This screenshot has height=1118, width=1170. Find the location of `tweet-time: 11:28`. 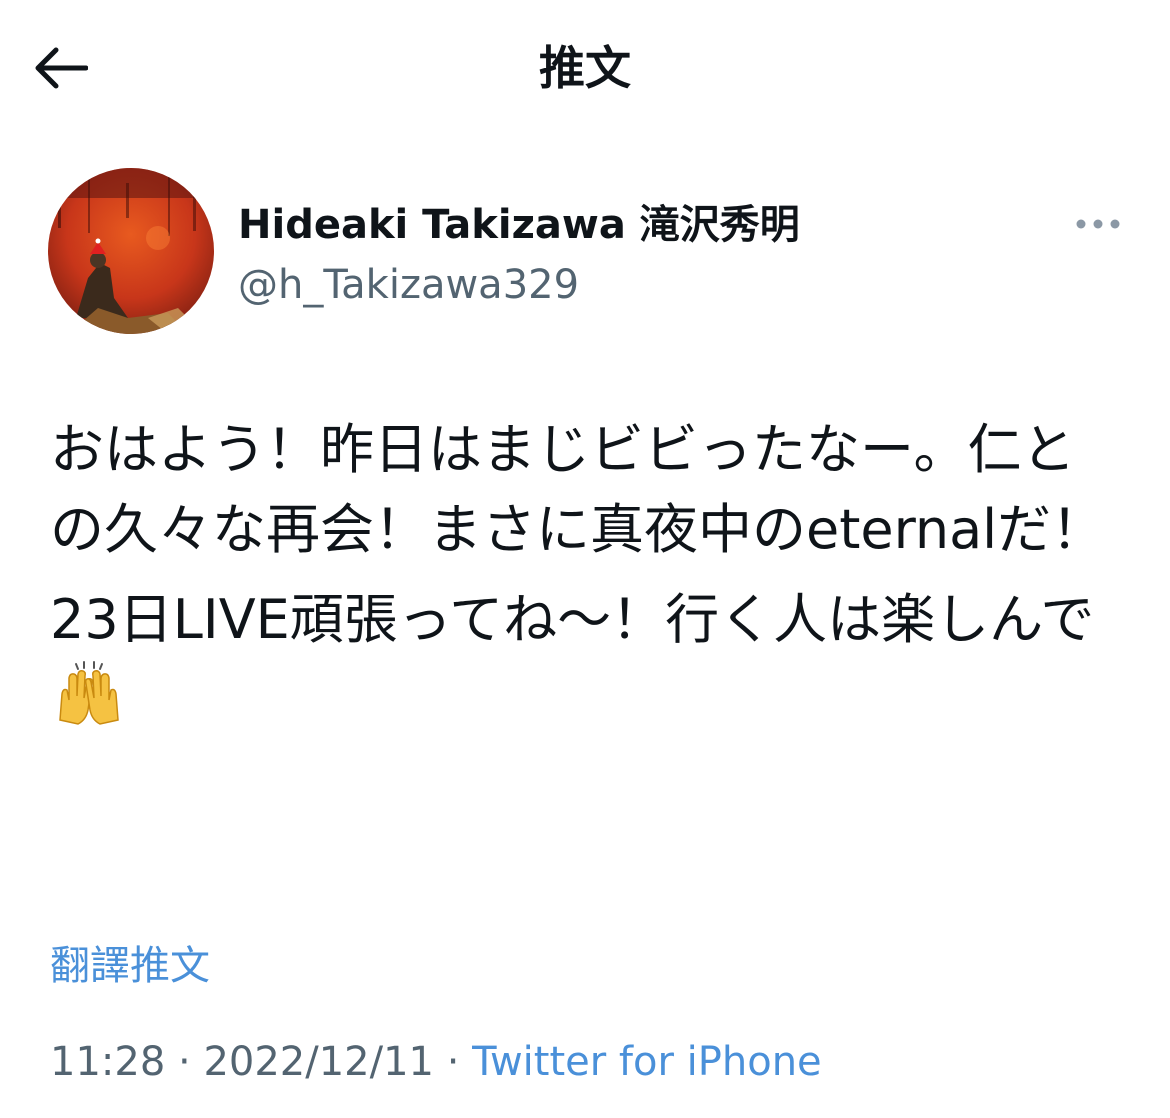

tweet-time: 11:28 is located at coordinates (108, 1062).